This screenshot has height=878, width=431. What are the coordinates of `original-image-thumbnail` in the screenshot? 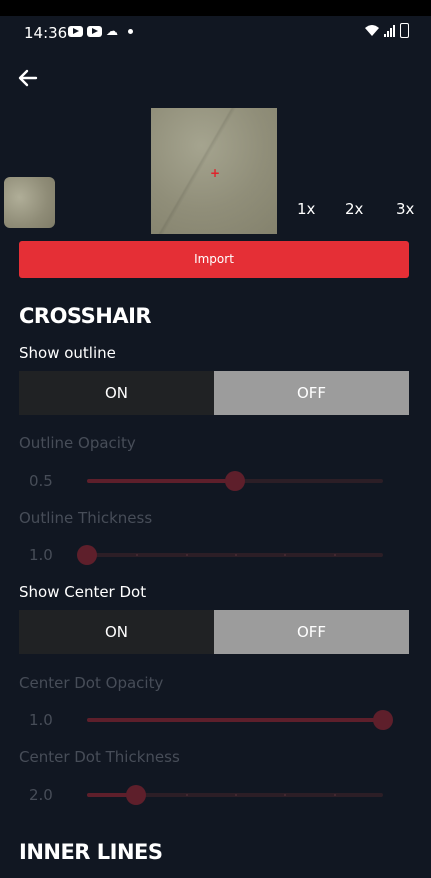 It's located at (29, 202).